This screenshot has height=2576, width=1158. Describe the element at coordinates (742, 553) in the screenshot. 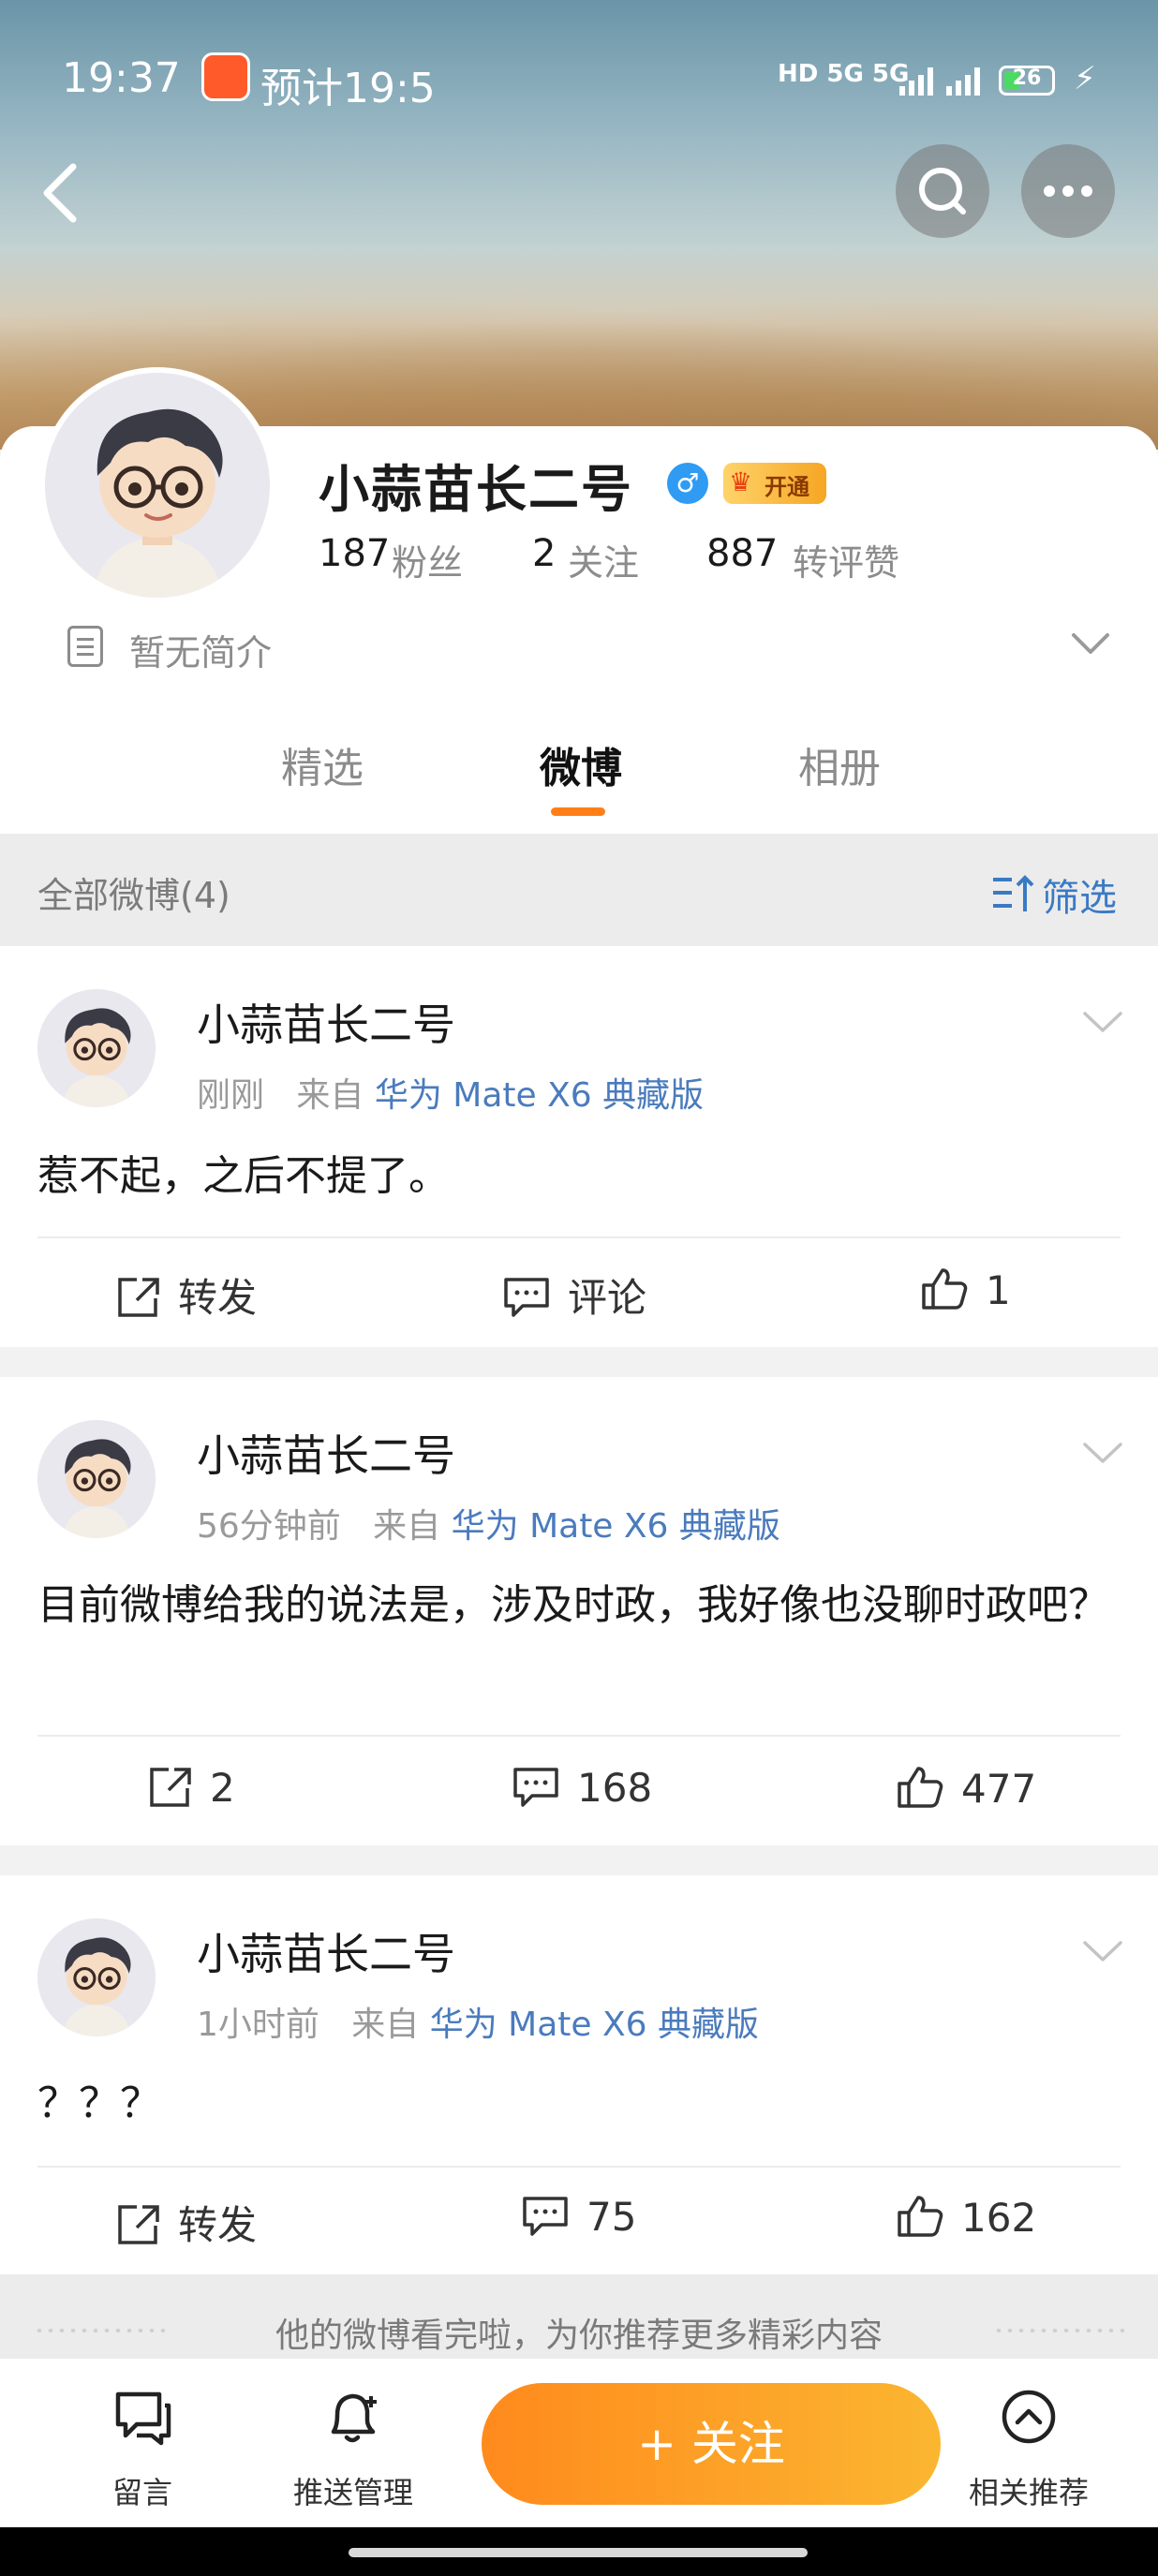

I see `interactions-count: 887` at that location.